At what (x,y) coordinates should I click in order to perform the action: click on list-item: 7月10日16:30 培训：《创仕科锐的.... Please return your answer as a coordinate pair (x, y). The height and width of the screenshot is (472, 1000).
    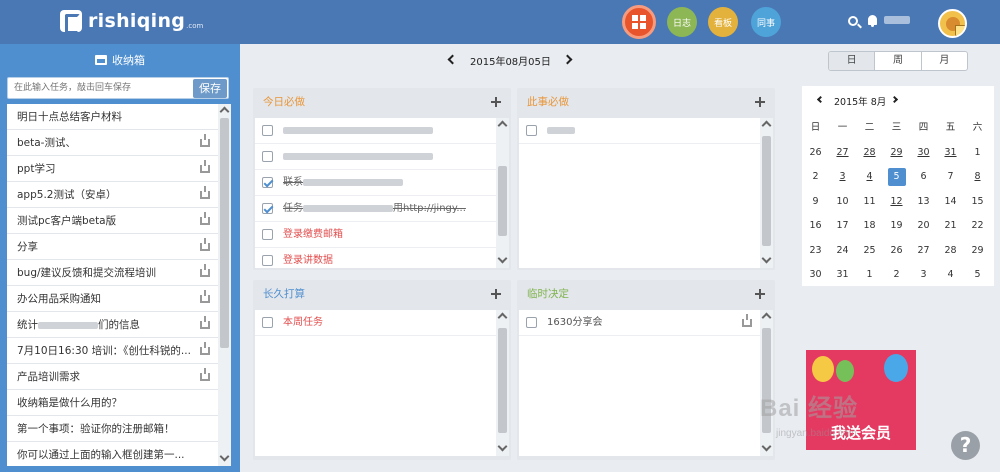
    Looking at the image, I should click on (112, 351).